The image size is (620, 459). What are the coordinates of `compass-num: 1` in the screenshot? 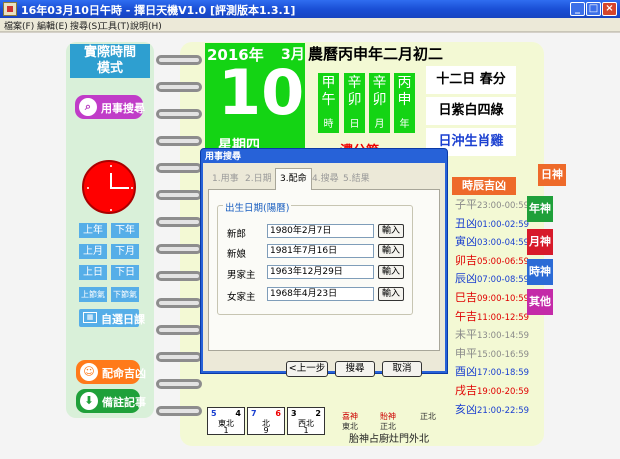 It's located at (226, 430).